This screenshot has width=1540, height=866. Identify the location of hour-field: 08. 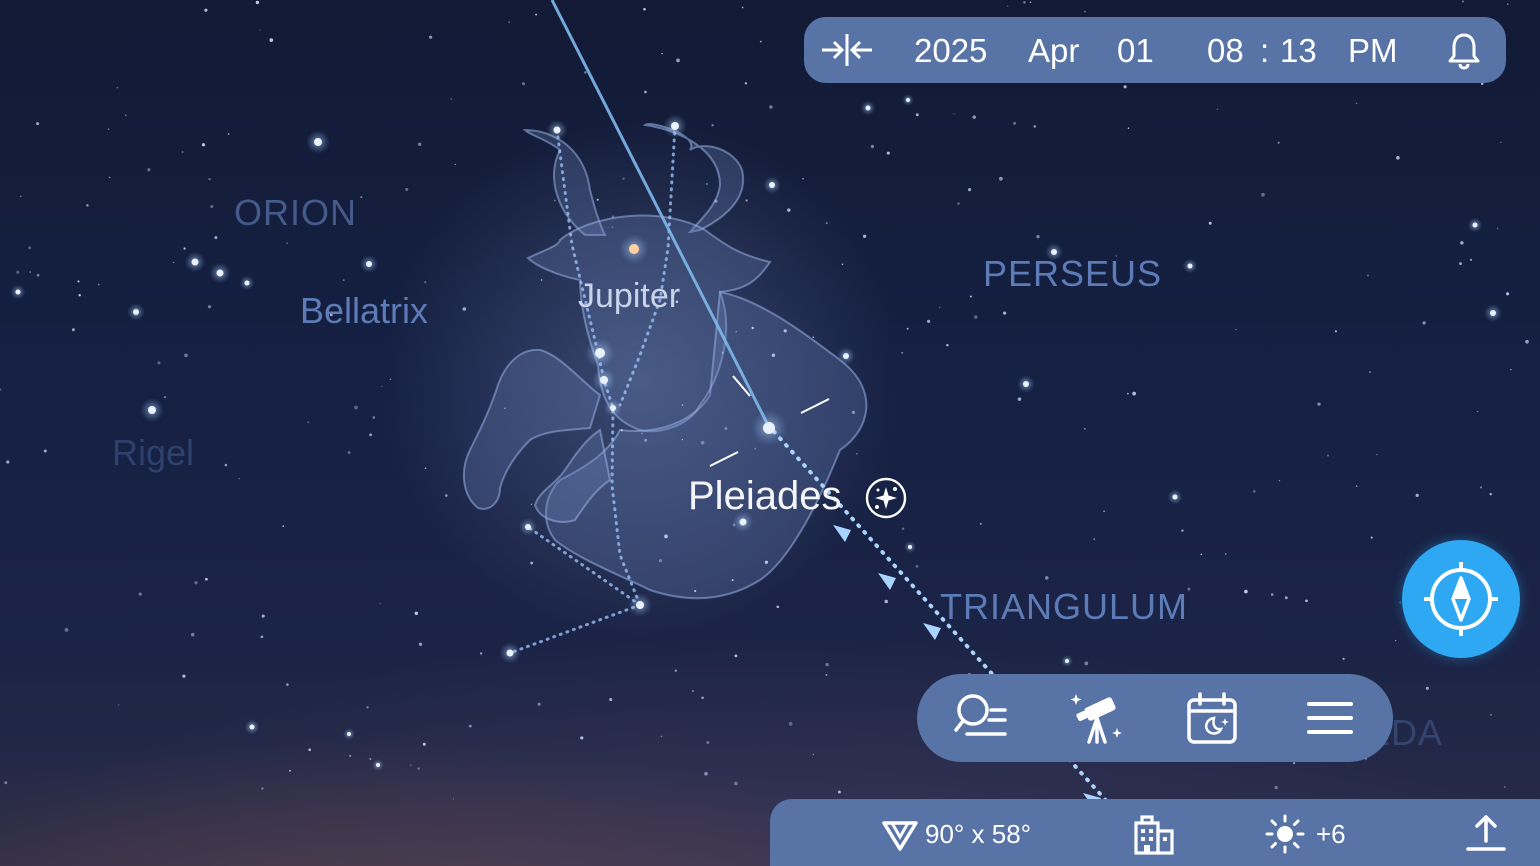
(1225, 51).